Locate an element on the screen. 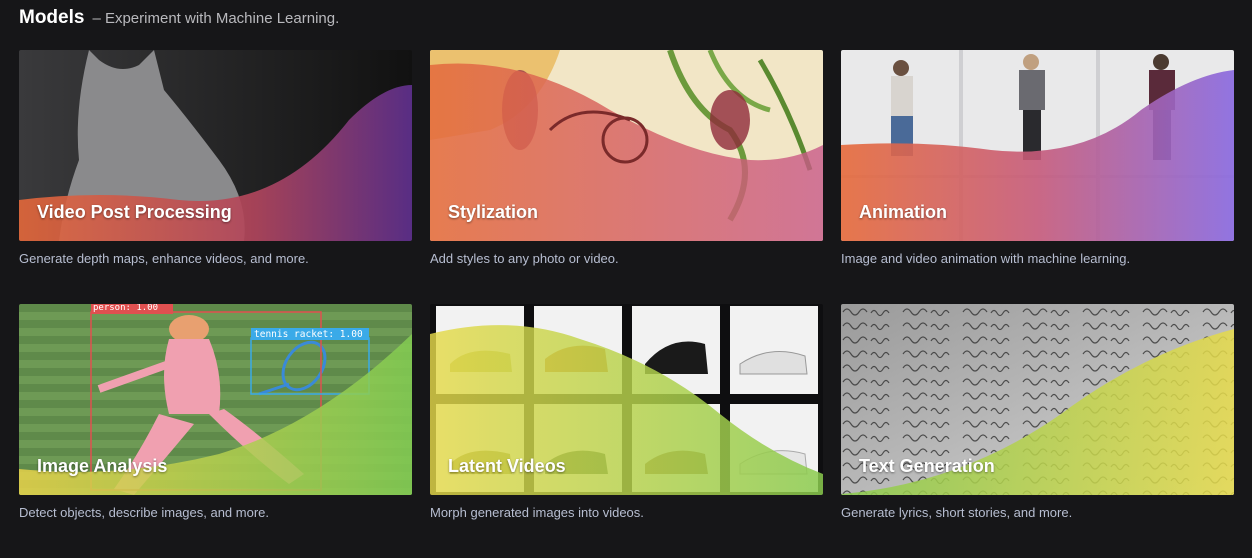 The image size is (1252, 558). card-thumbnail: Latent Videos is located at coordinates (626, 399).